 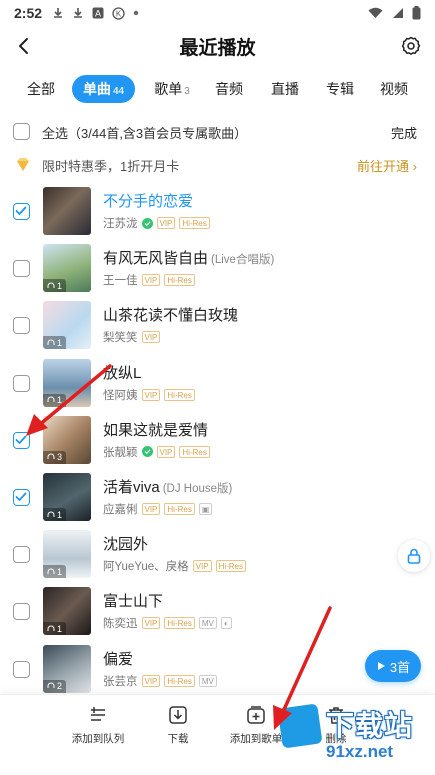 What do you see at coordinates (226, 623) in the screenshot?
I see `quality-badge: ◐` at bounding box center [226, 623].